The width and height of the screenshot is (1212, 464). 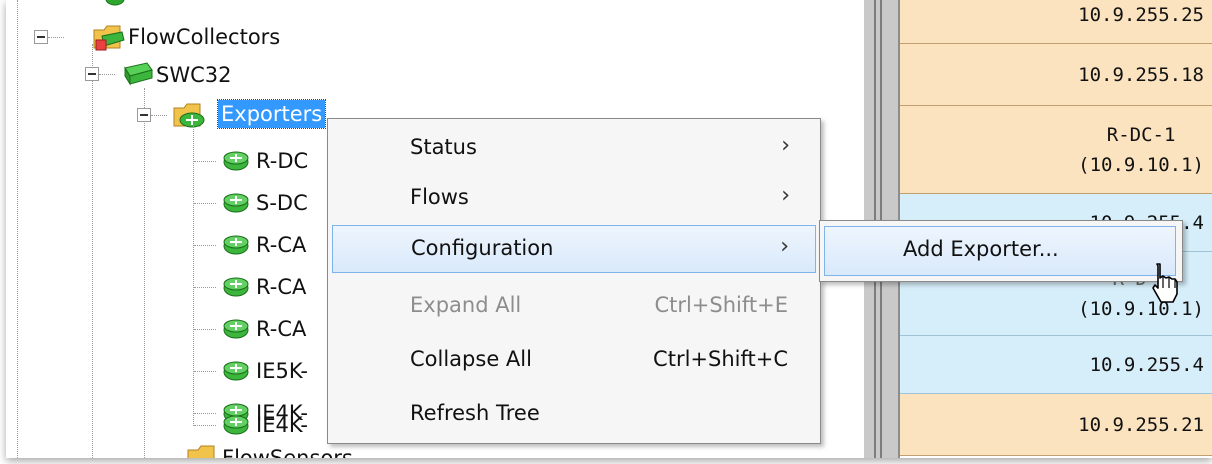 I want to click on cell-text: R-DC-1, so click(x=1141, y=134).